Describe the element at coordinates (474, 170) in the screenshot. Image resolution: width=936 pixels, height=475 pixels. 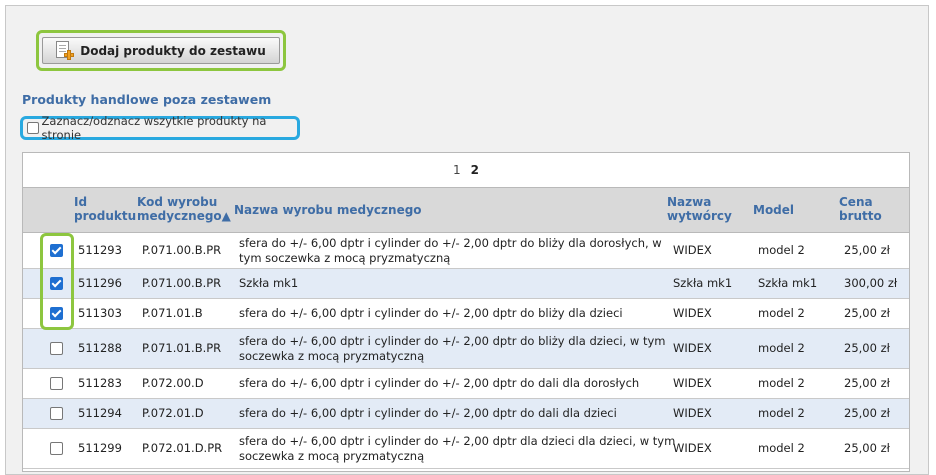
I see `page-current-2: 2` at that location.